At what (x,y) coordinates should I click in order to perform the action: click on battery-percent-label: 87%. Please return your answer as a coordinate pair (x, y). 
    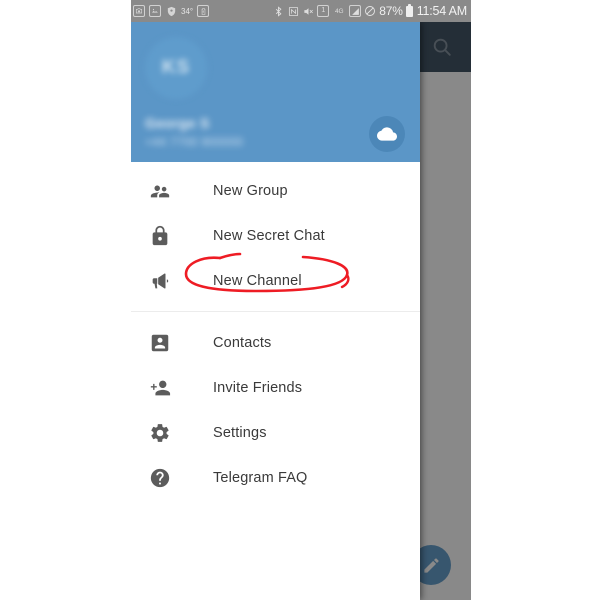
    Looking at the image, I should click on (391, 11).